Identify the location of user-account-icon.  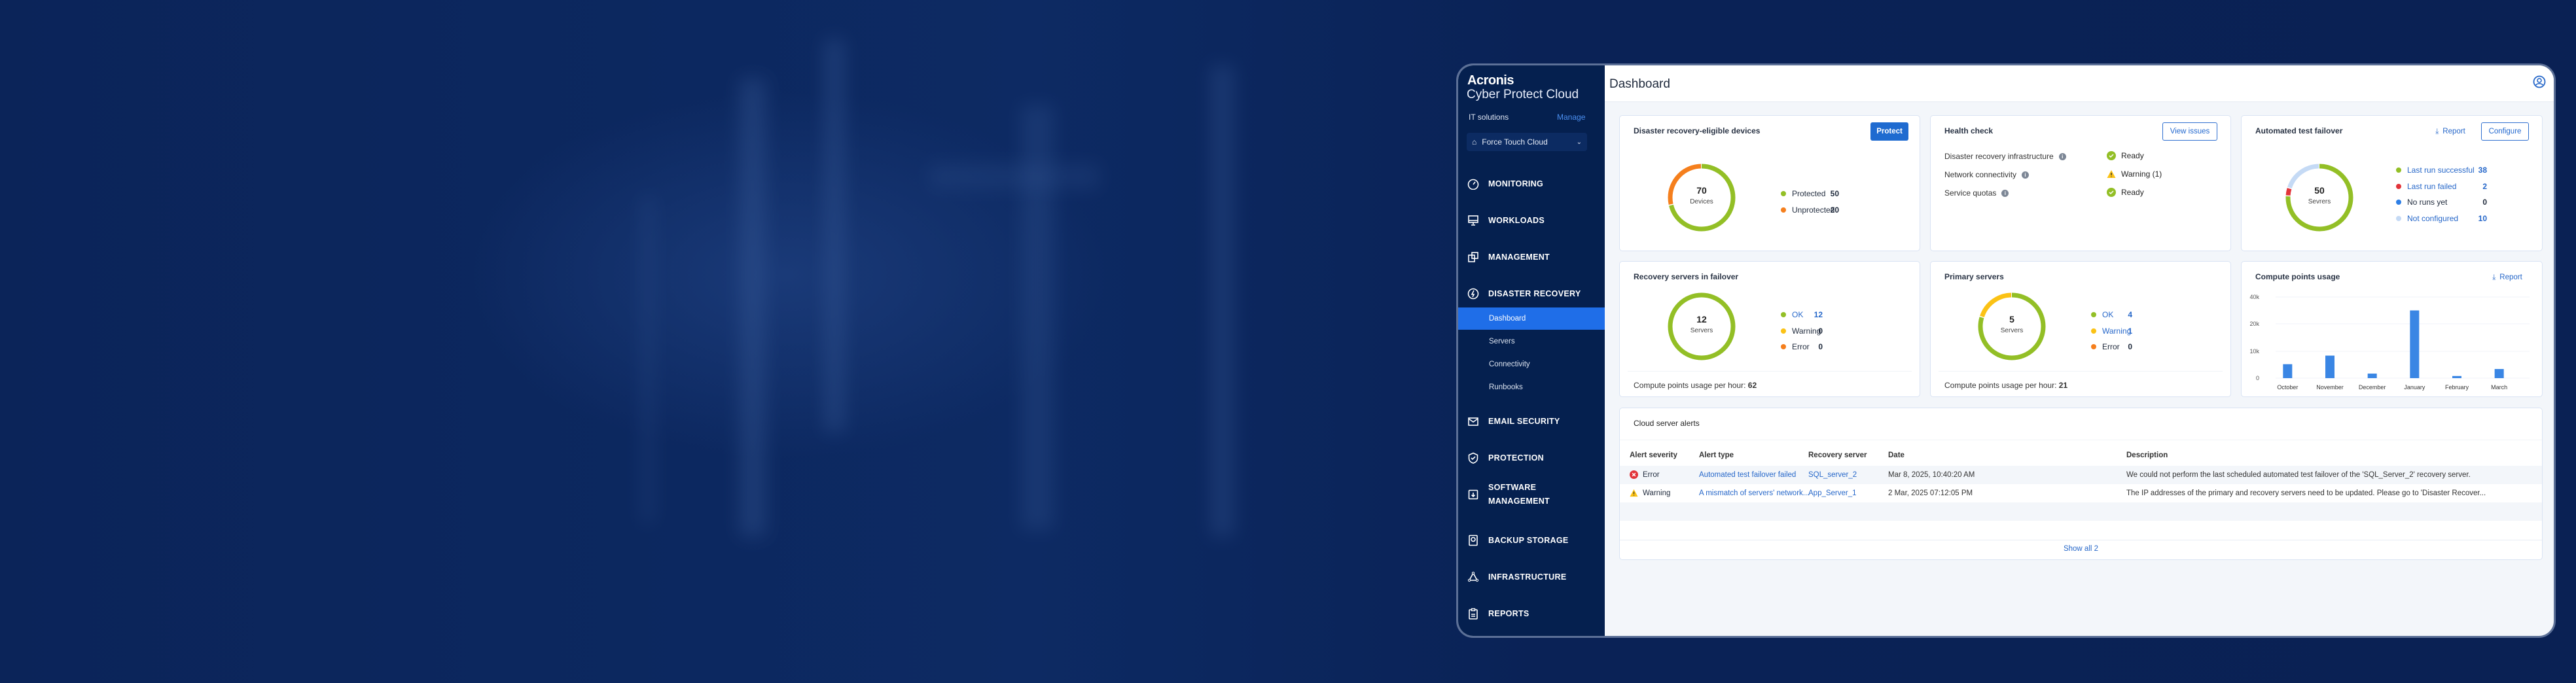
(2539, 81).